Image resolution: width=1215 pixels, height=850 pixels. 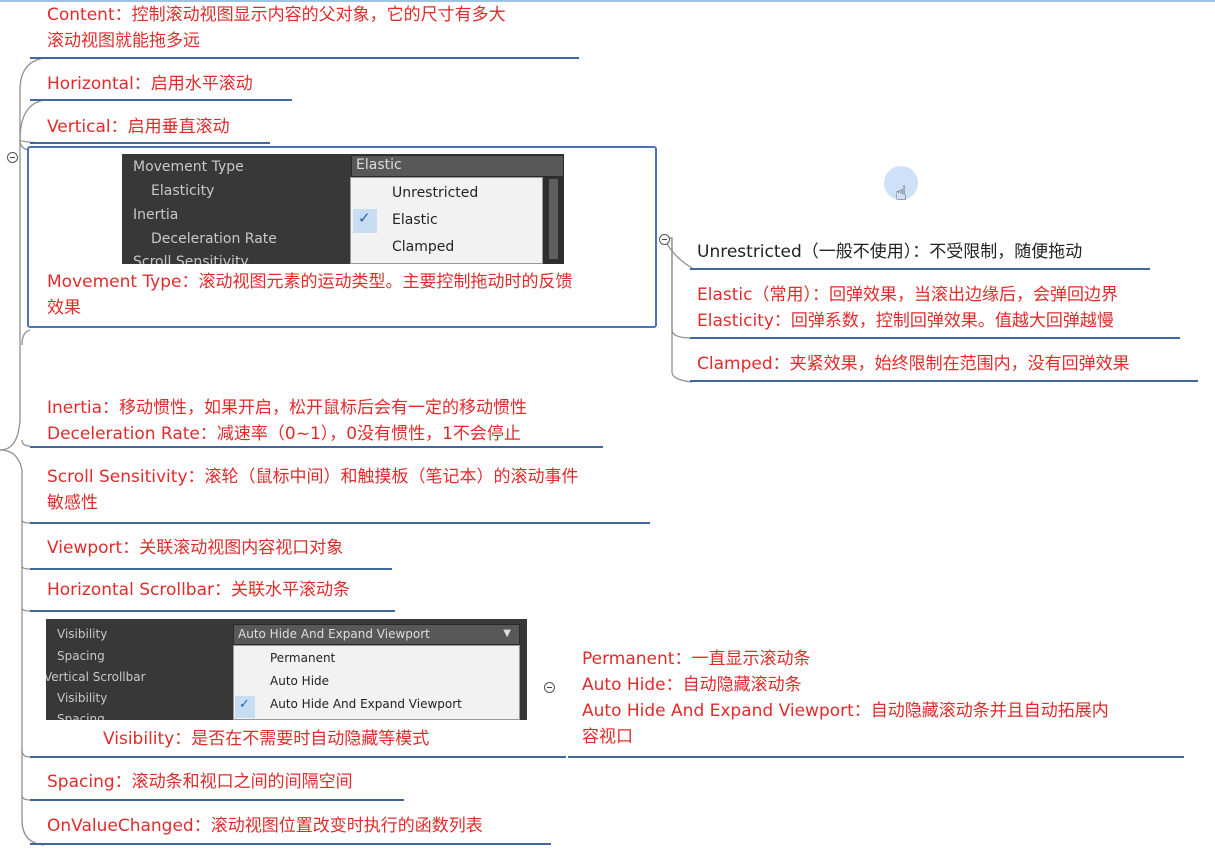 What do you see at coordinates (907, 295) in the screenshot?
I see `node-elastic-line1: Elastic（常用）：回弹效果，当滚出边缘后，会弹回边界` at bounding box center [907, 295].